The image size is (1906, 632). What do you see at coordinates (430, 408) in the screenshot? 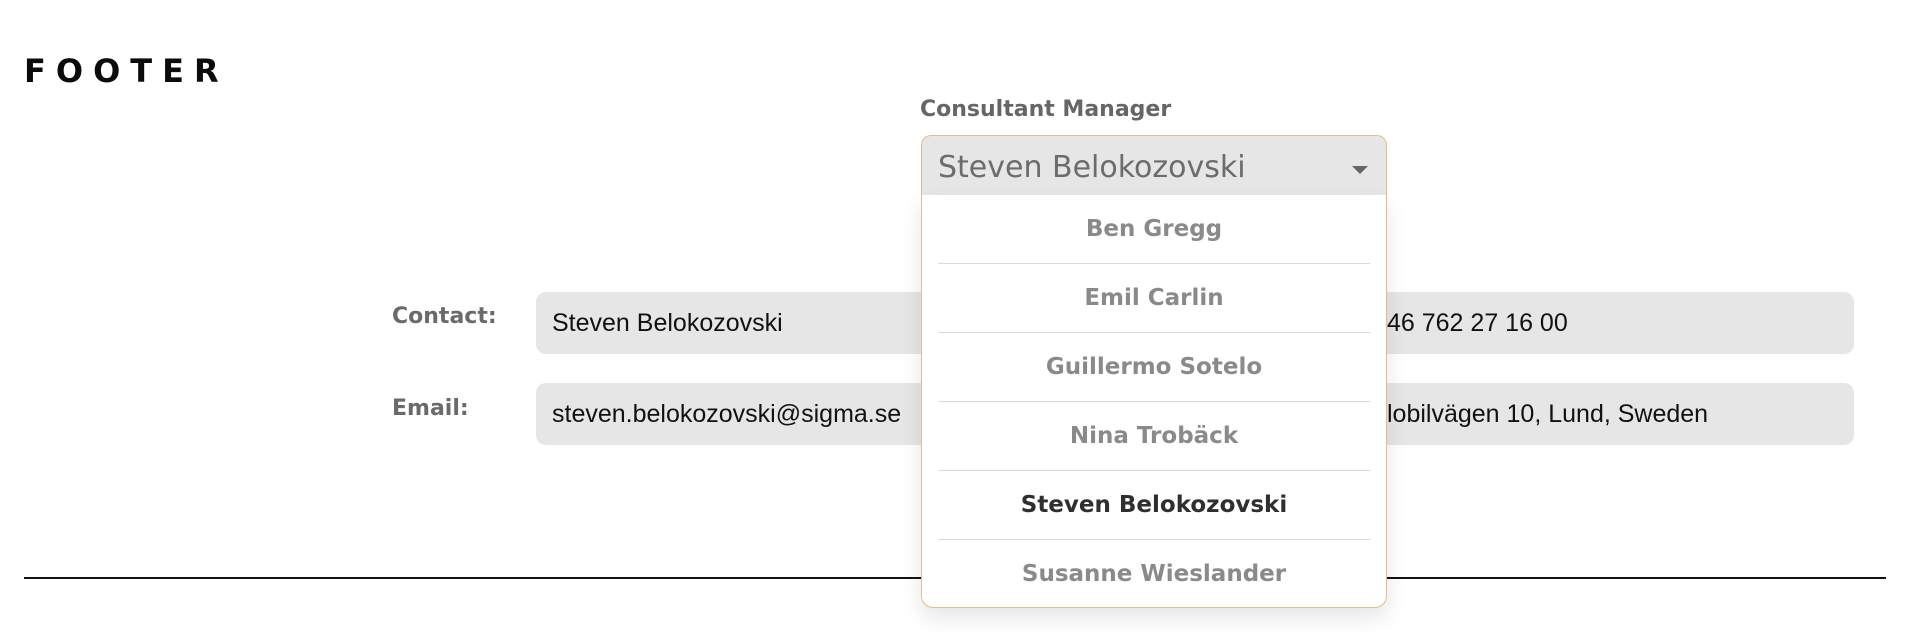
I see `email-label: Email:` at bounding box center [430, 408].